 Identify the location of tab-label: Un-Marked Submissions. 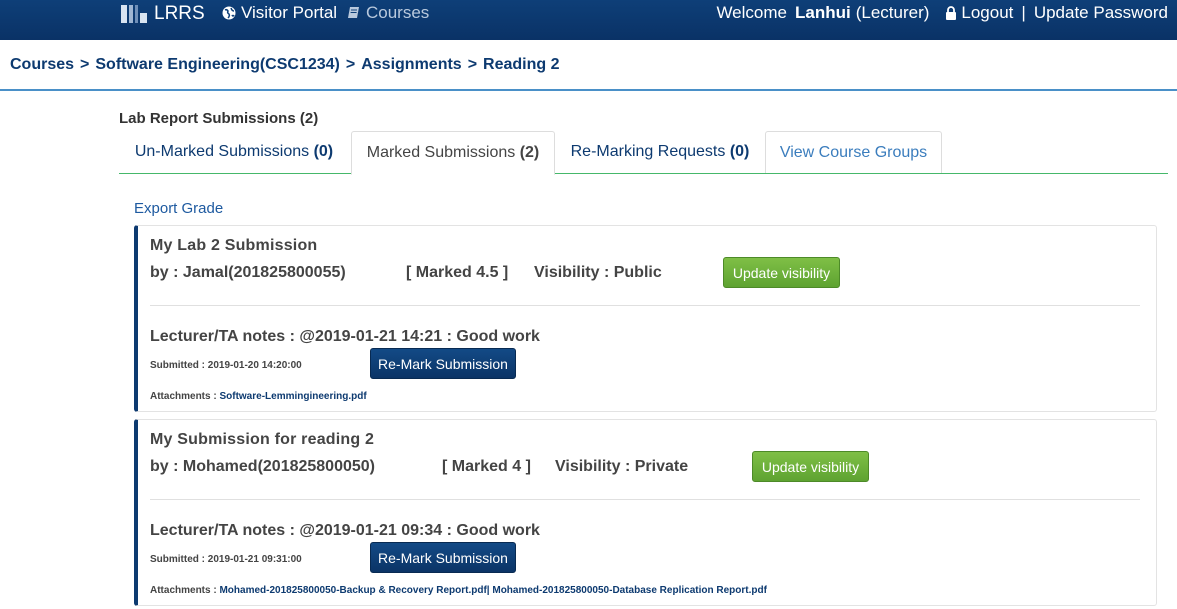
(222, 151).